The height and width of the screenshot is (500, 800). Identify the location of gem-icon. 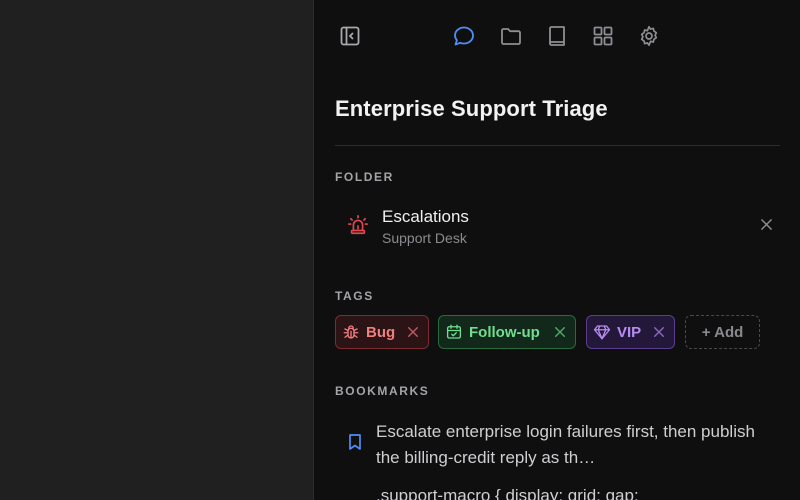
(602, 332).